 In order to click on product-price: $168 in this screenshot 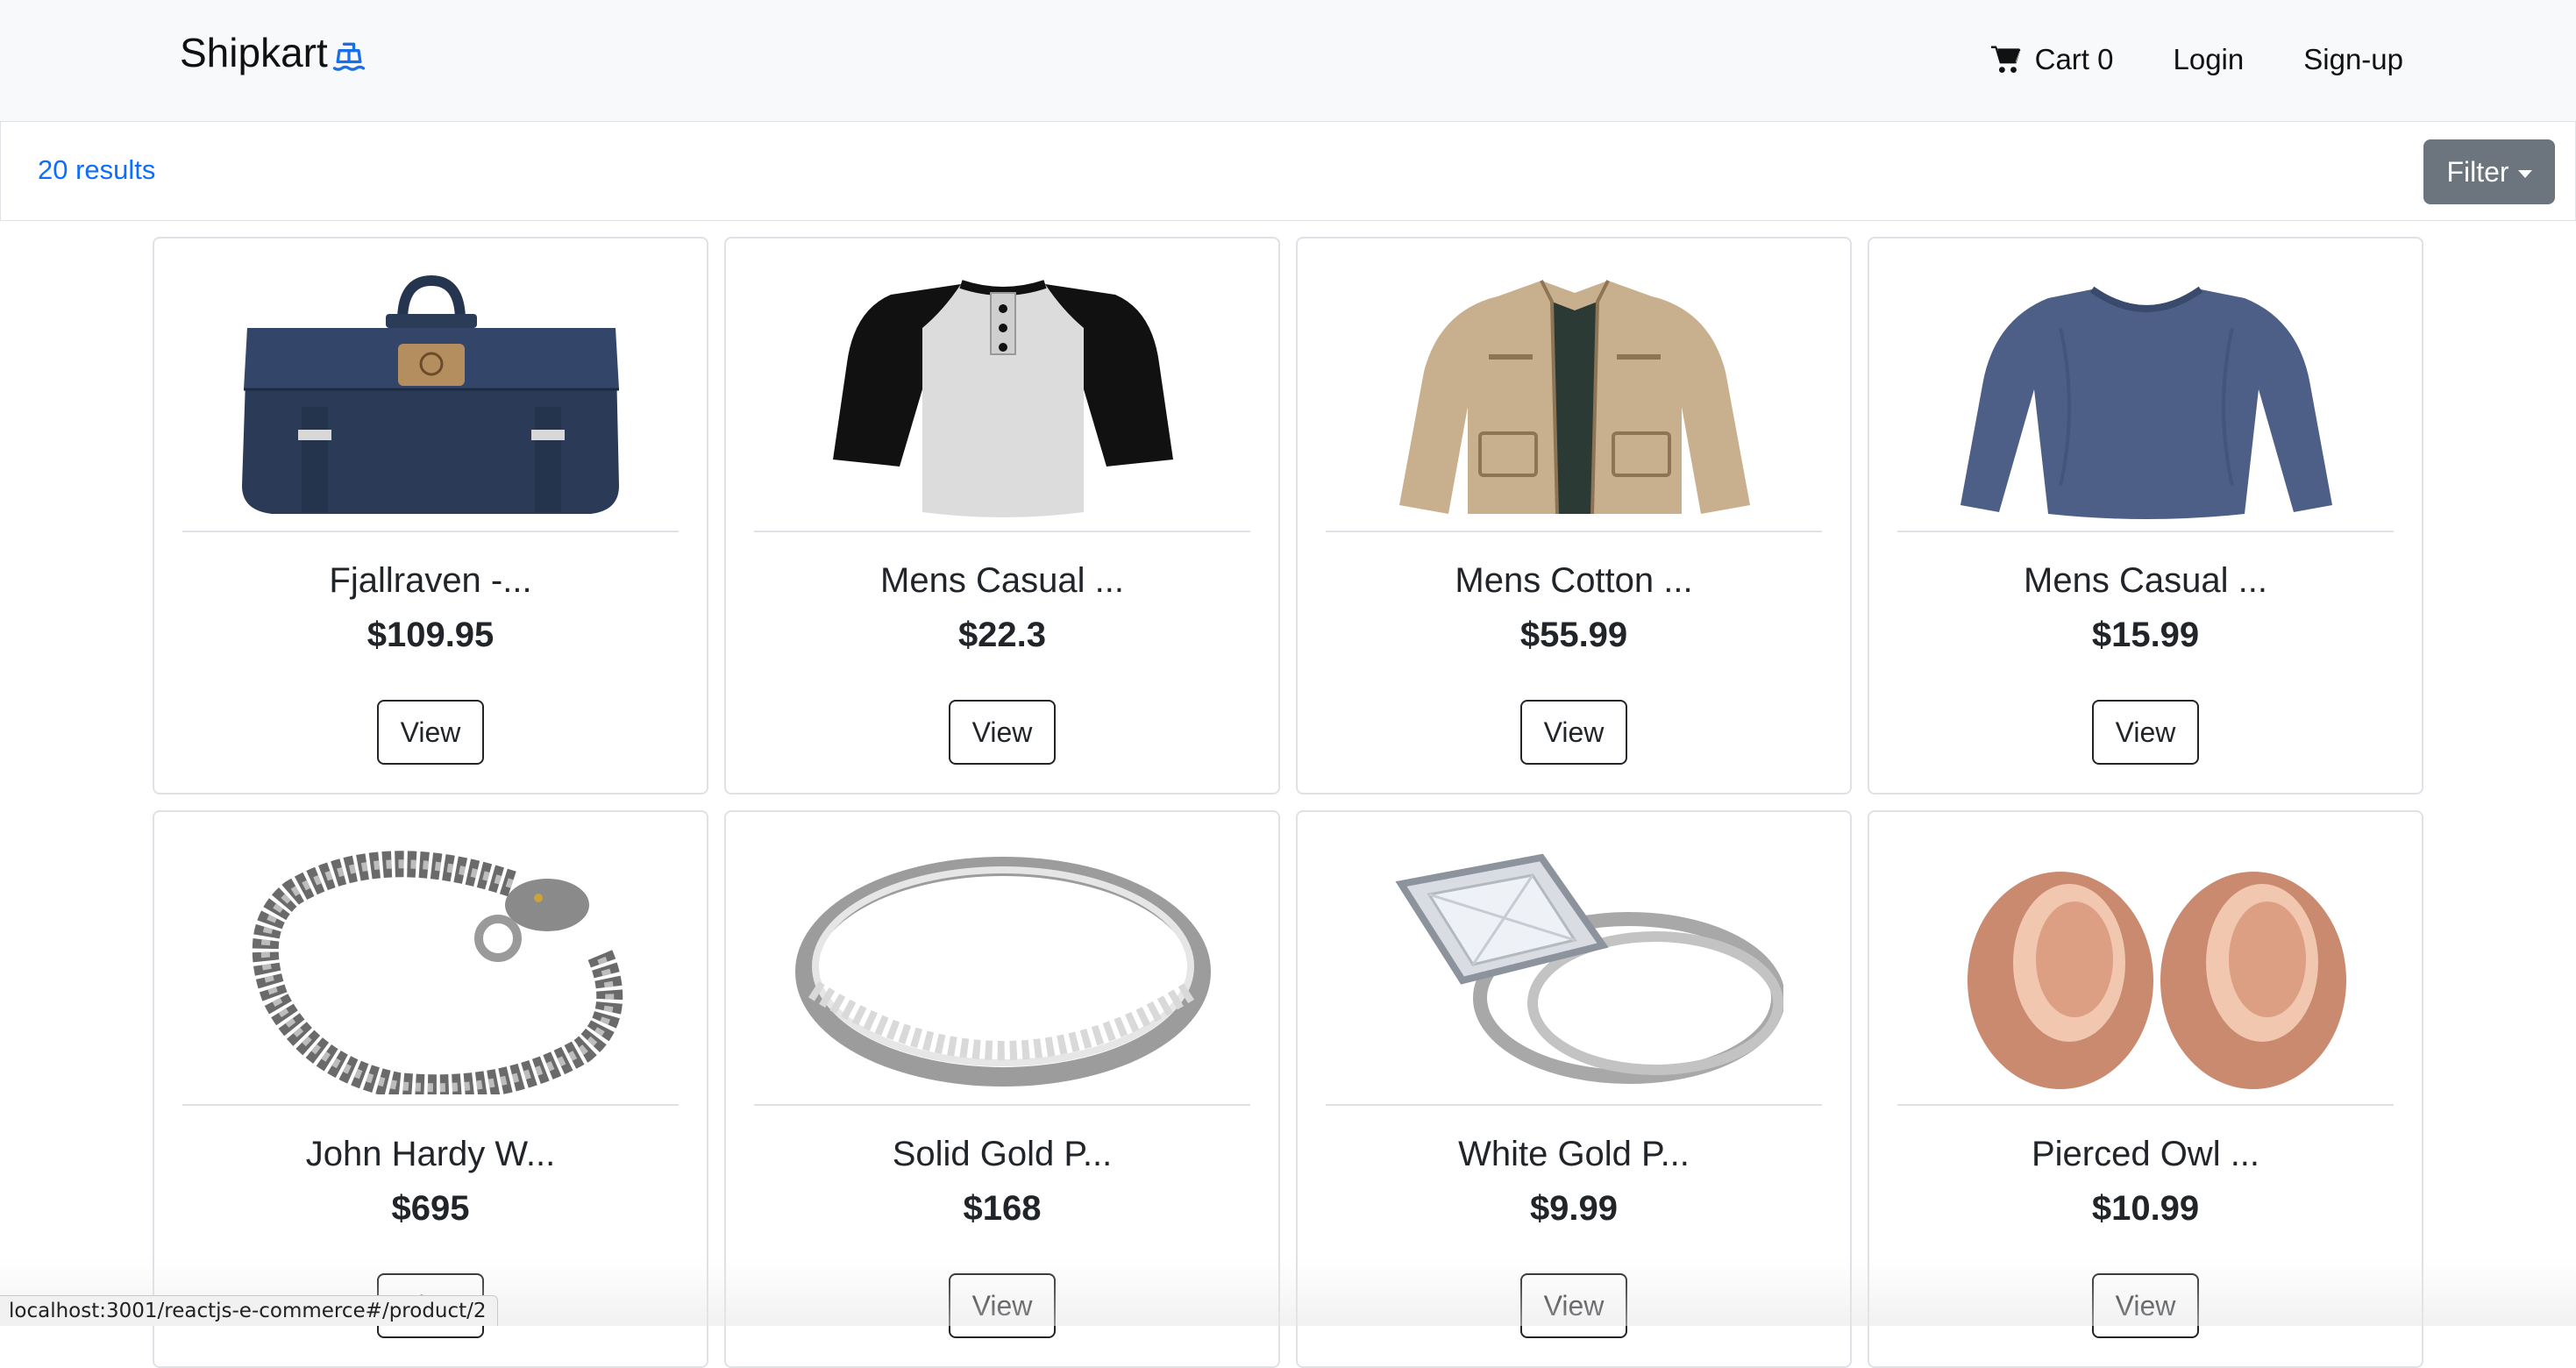, I will do `click(1002, 1208)`.